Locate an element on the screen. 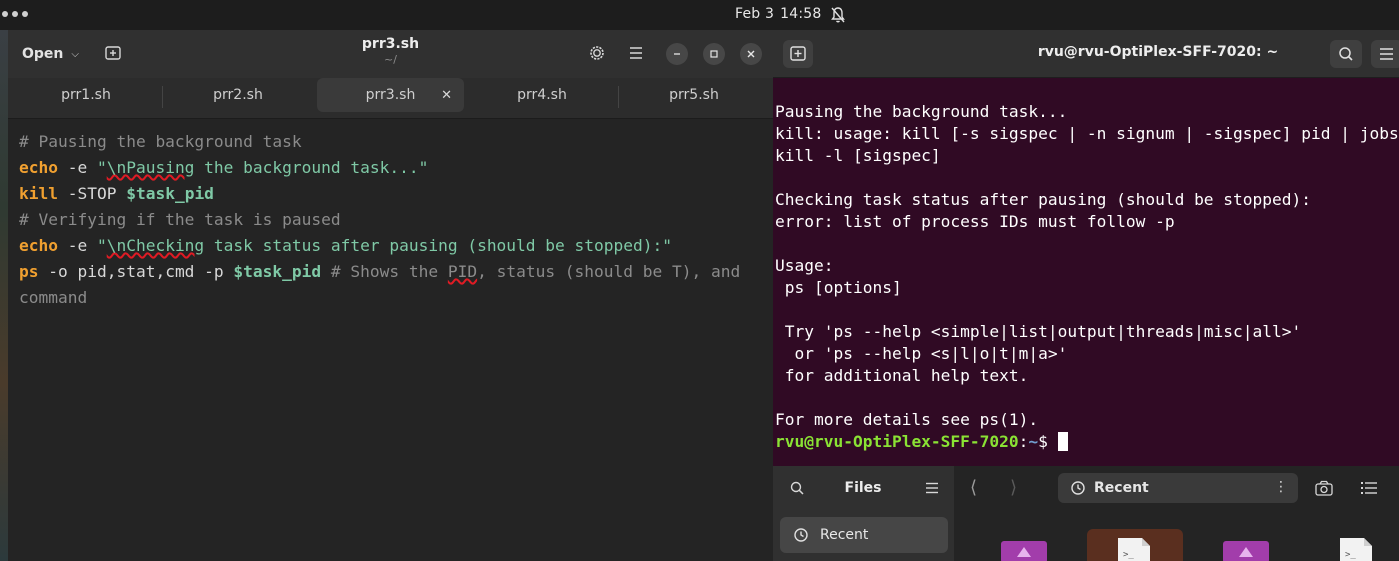 The image size is (1399, 561). desktop-background is located at coordinates (4, 295).